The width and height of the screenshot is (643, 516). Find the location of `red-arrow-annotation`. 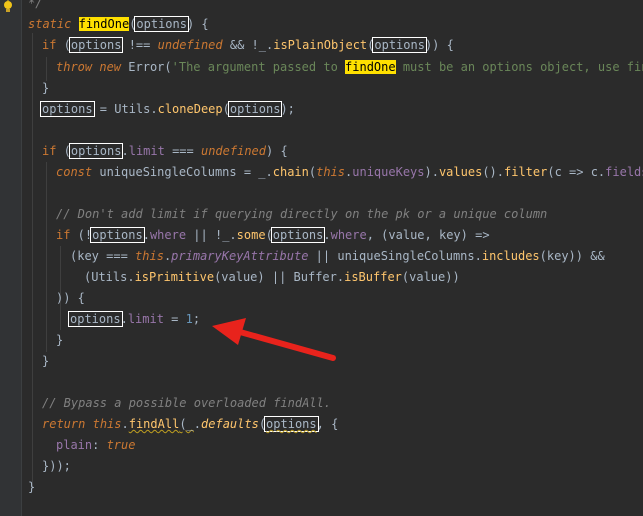

red-arrow-annotation is located at coordinates (274, 339).